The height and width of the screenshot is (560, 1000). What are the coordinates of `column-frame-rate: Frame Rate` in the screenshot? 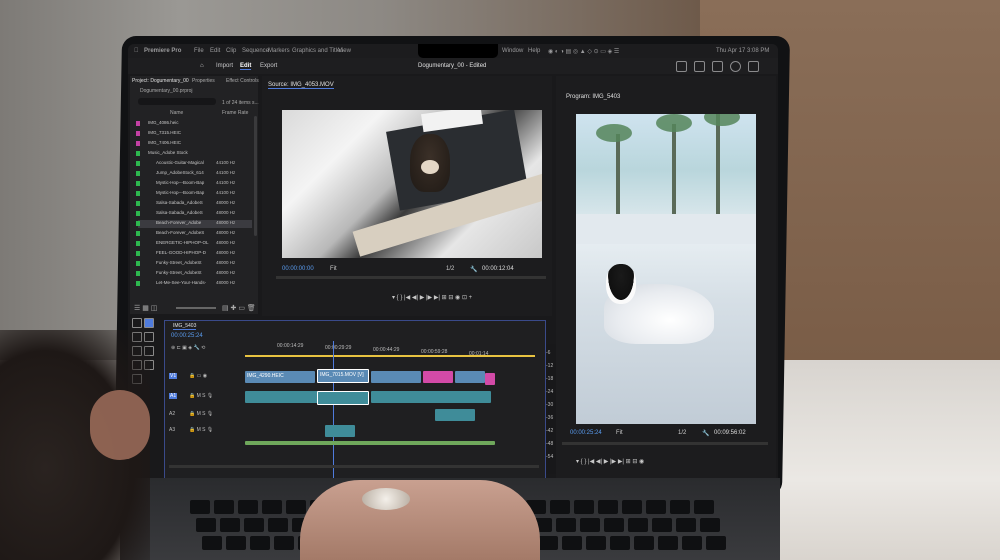 It's located at (235, 113).